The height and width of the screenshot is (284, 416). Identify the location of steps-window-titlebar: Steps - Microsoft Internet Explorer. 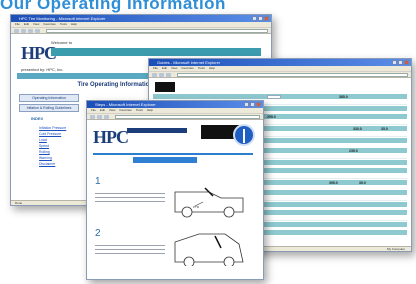
(175, 104).